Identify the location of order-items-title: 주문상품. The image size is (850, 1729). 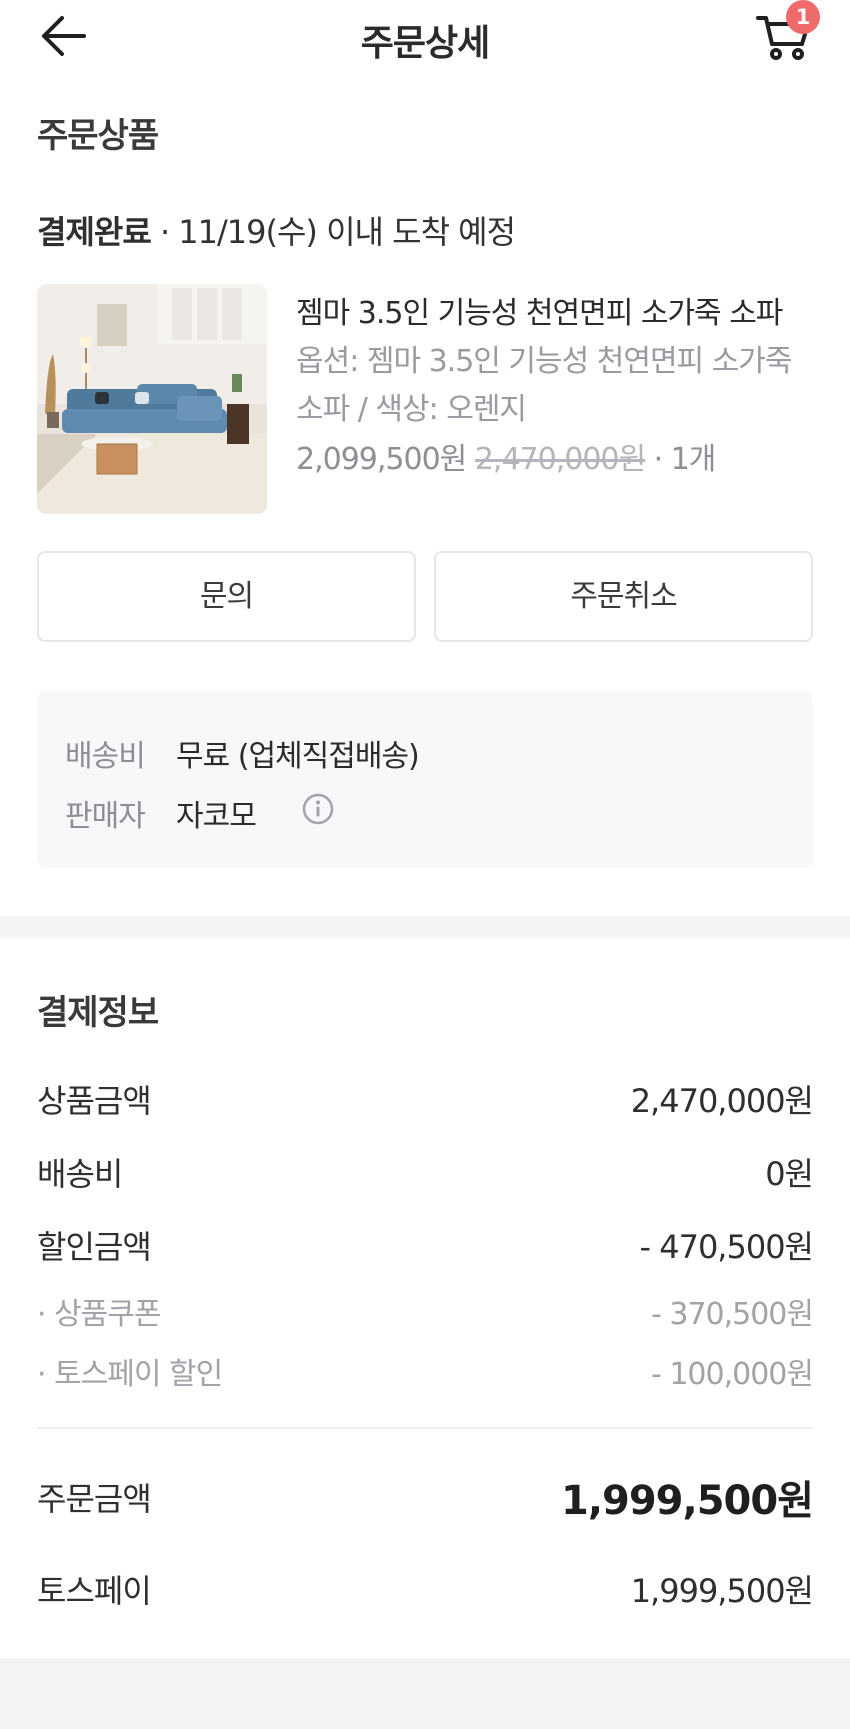
(98, 136).